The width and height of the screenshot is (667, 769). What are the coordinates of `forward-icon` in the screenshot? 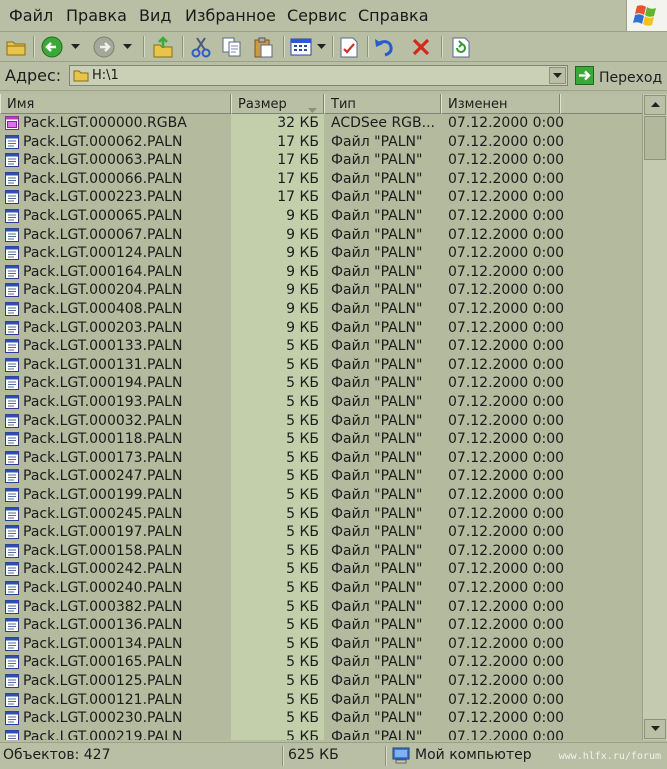 It's located at (104, 46).